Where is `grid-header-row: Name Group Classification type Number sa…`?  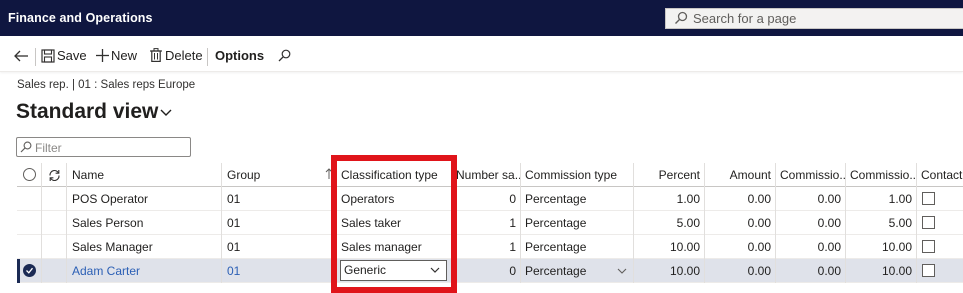
grid-header-row: Name Group Classification type Number sa… is located at coordinates (490, 175).